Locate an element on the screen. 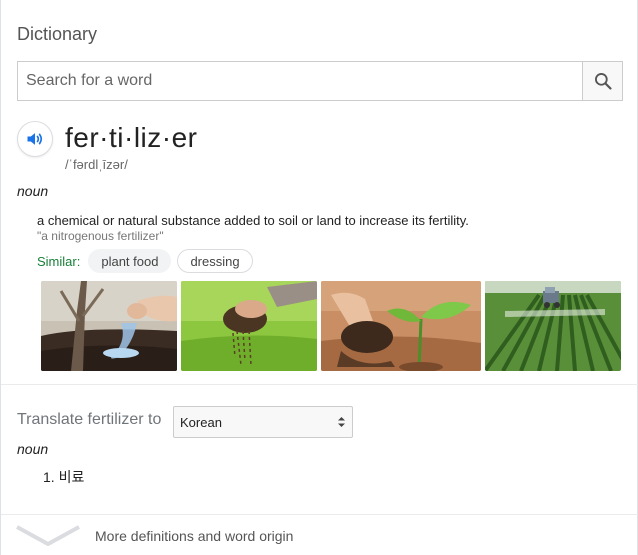 This screenshot has height=555, width=638. chevron-down-icon is located at coordinates (48, 535).